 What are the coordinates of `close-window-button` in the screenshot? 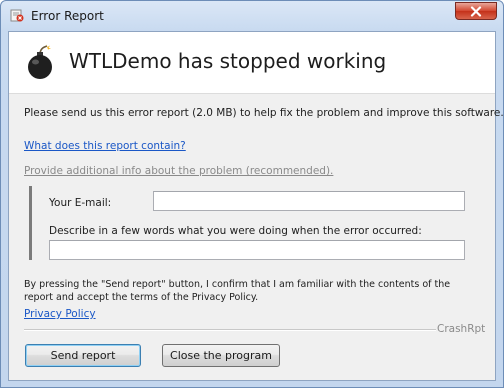 It's located at (476, 11).